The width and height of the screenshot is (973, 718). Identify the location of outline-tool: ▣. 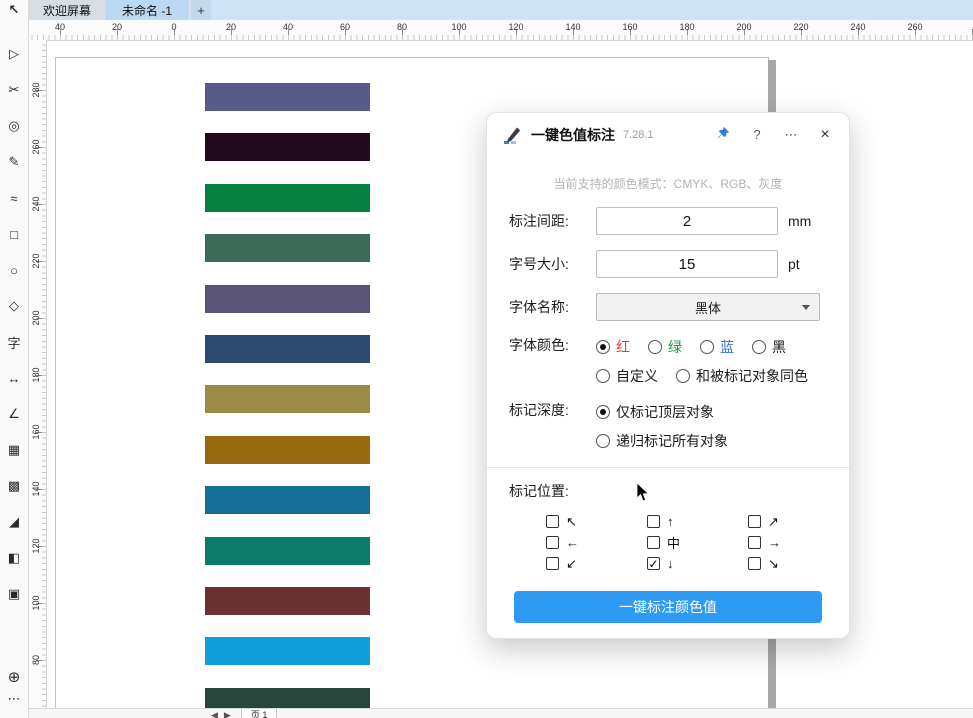
(14, 594).